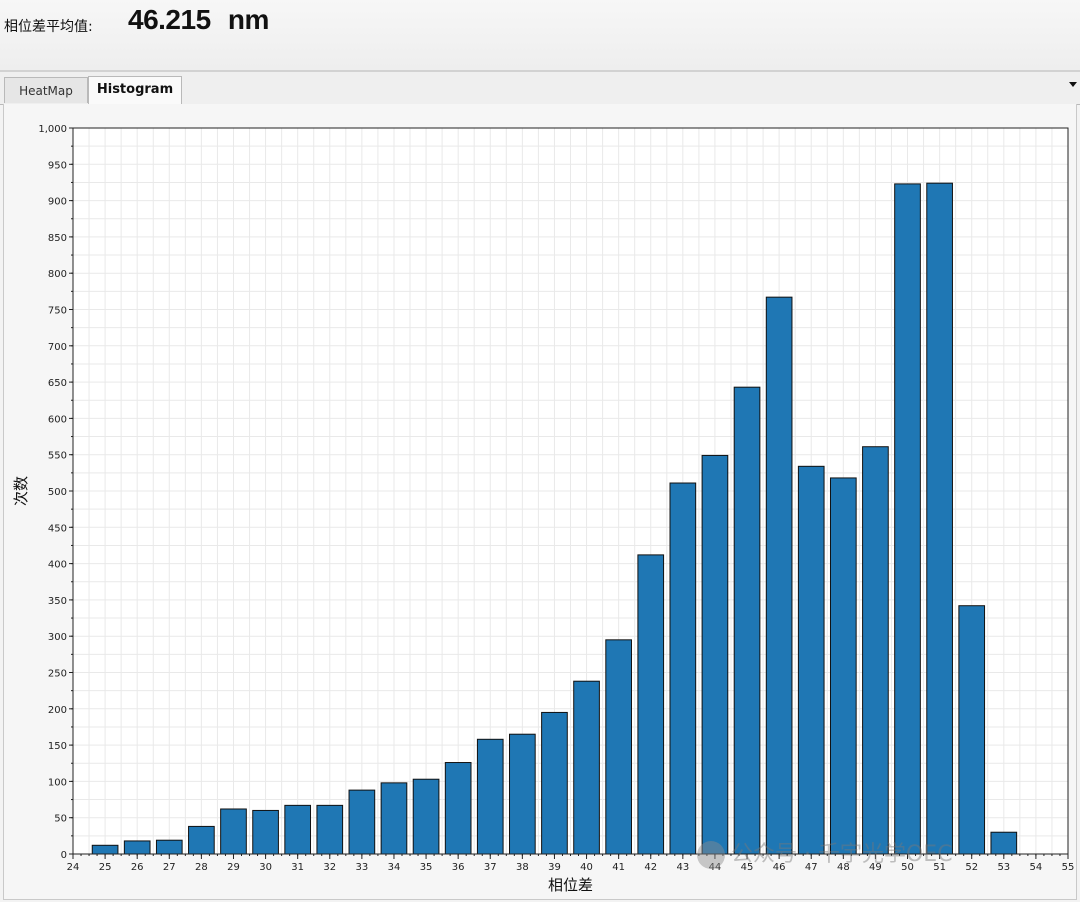 The image size is (1080, 902). Describe the element at coordinates (586, 867) in the screenshot. I see `x-tick-label: 40` at that location.